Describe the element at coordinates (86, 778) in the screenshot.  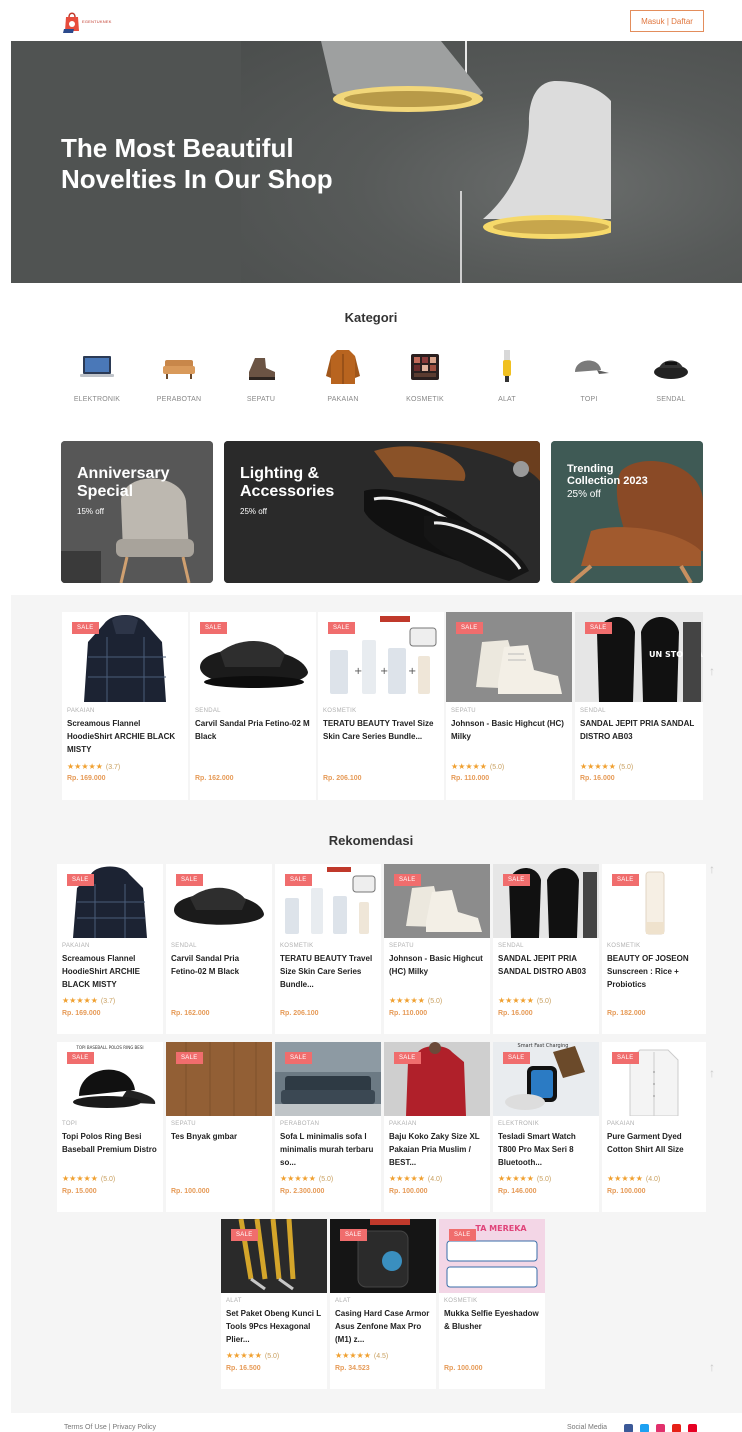
I see `product-price: Rp. 169.000` at that location.